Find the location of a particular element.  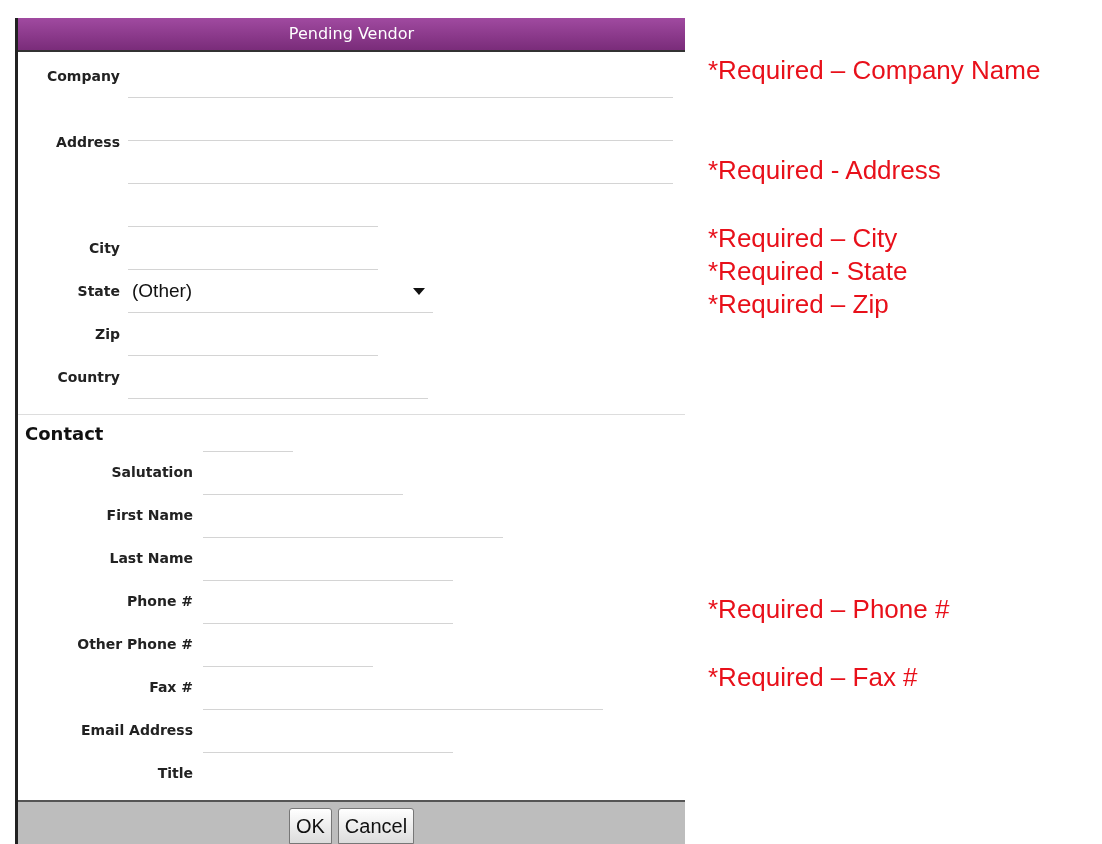

field-label: City is located at coordinates (104, 248).